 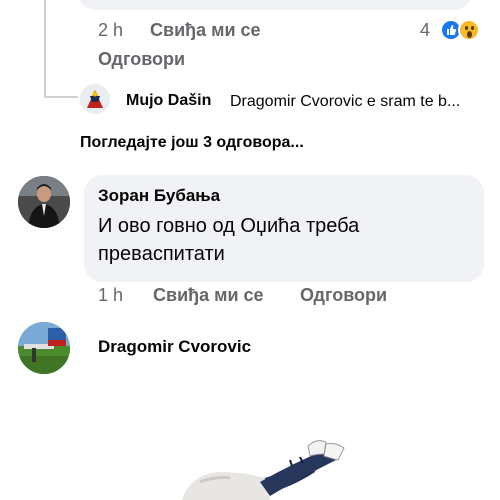 I want to click on reaction-count: 4, so click(x=425, y=30).